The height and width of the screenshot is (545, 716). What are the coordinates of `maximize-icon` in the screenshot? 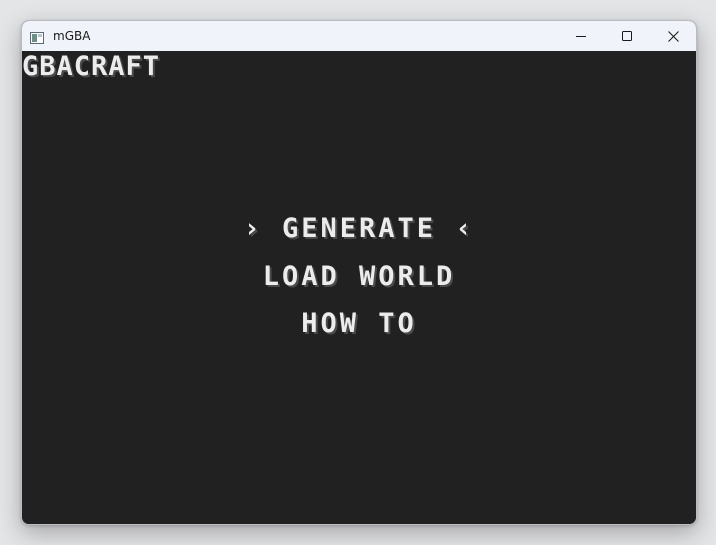 It's located at (627, 36).